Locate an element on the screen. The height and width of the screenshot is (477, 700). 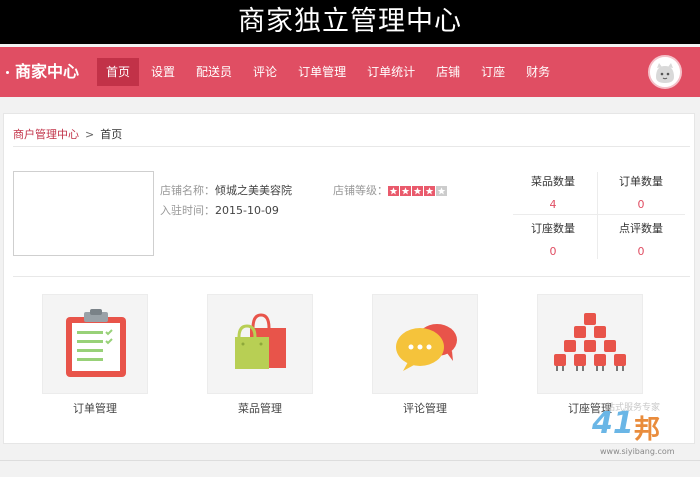
tile-label: 菜品管理 is located at coordinates (260, 408).